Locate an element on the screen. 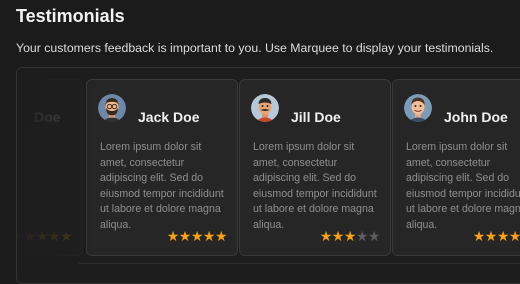 Image resolution: width=520 pixels, height=284 pixels. mustached-man-avatar-icon is located at coordinates (265, 108).